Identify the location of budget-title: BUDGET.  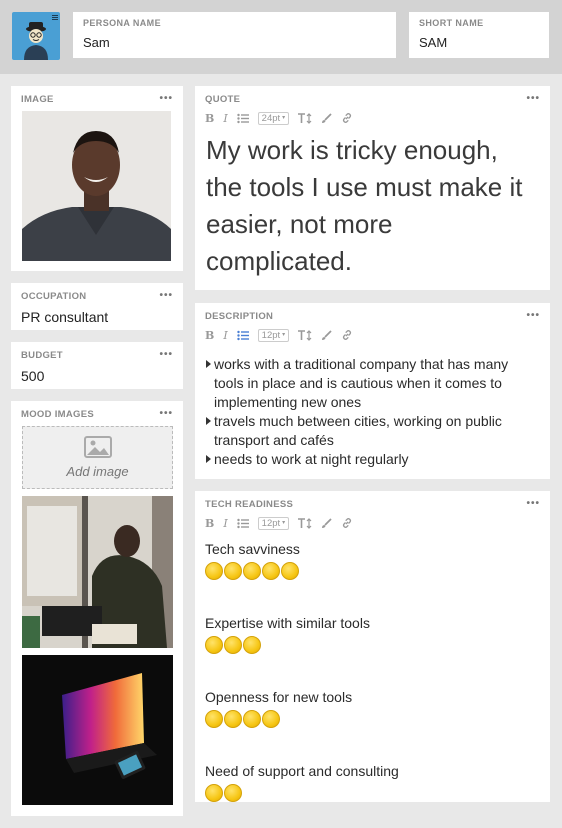
(42, 355).